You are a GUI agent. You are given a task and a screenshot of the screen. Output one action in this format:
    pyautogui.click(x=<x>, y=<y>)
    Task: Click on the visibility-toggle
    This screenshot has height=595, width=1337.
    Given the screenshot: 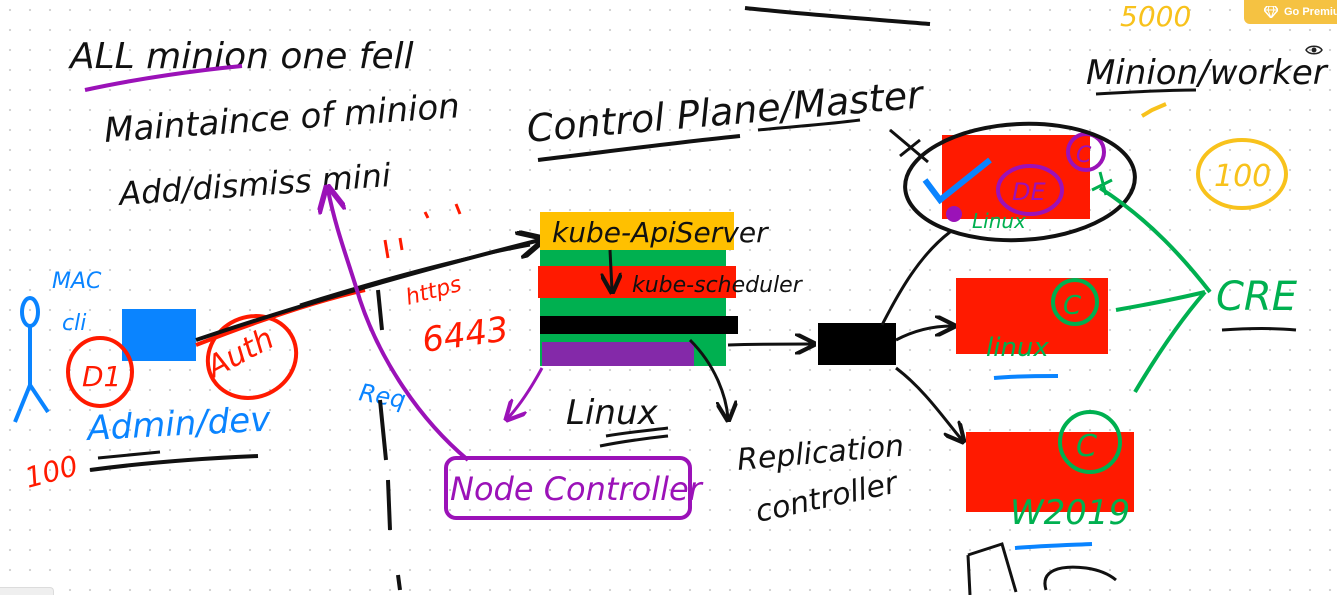 What is the action you would take?
    pyautogui.click(x=1314, y=50)
    